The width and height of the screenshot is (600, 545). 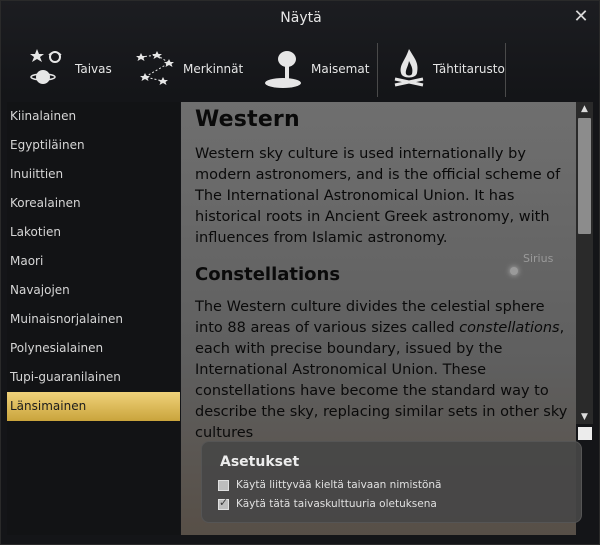 I want to click on sky-icon, so click(x=49, y=69).